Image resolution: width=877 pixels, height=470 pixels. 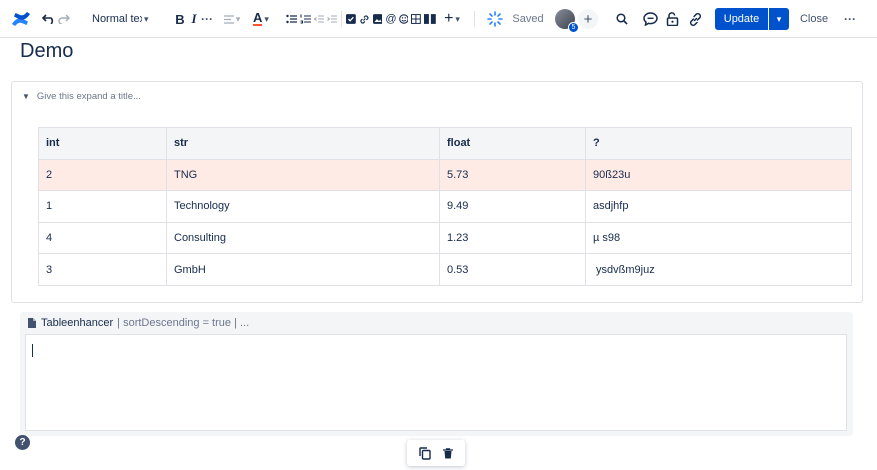 What do you see at coordinates (49, 19) in the screenshot?
I see `undo-icon` at bounding box center [49, 19].